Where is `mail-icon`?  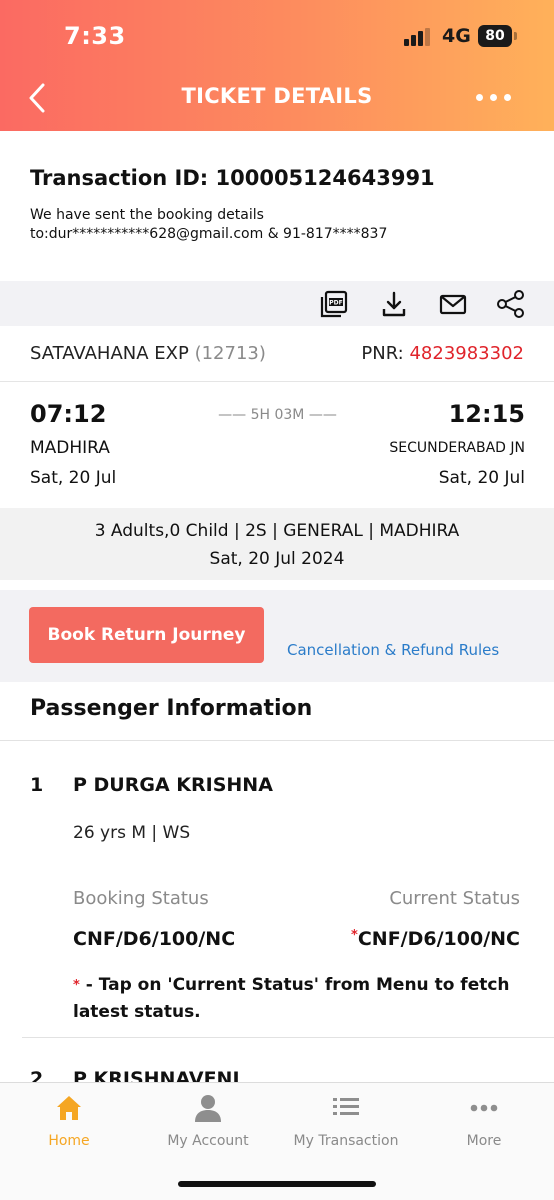
mail-icon is located at coordinates (453, 304).